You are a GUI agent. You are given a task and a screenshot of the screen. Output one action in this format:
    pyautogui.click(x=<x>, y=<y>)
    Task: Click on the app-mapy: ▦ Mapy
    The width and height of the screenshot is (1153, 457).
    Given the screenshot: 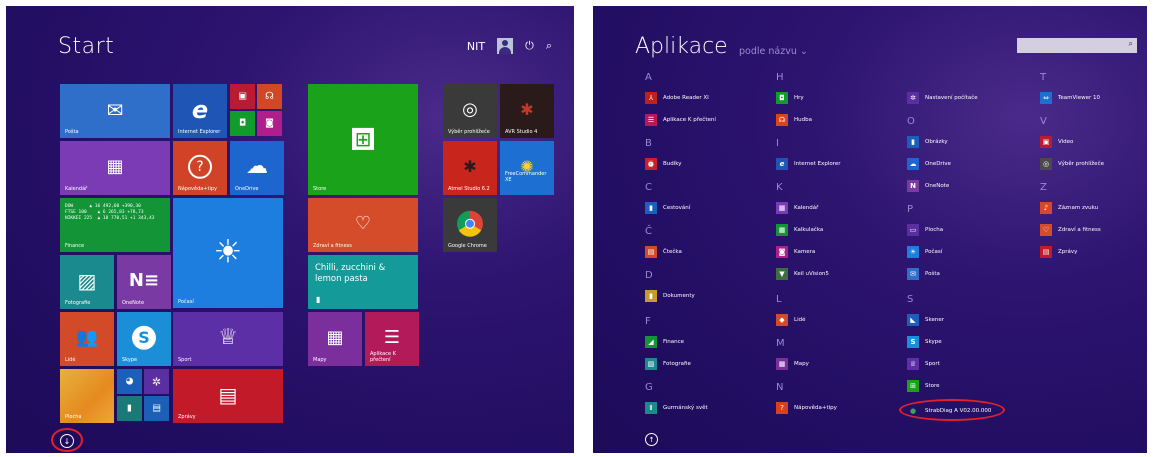 What is the action you would take?
    pyautogui.click(x=792, y=364)
    